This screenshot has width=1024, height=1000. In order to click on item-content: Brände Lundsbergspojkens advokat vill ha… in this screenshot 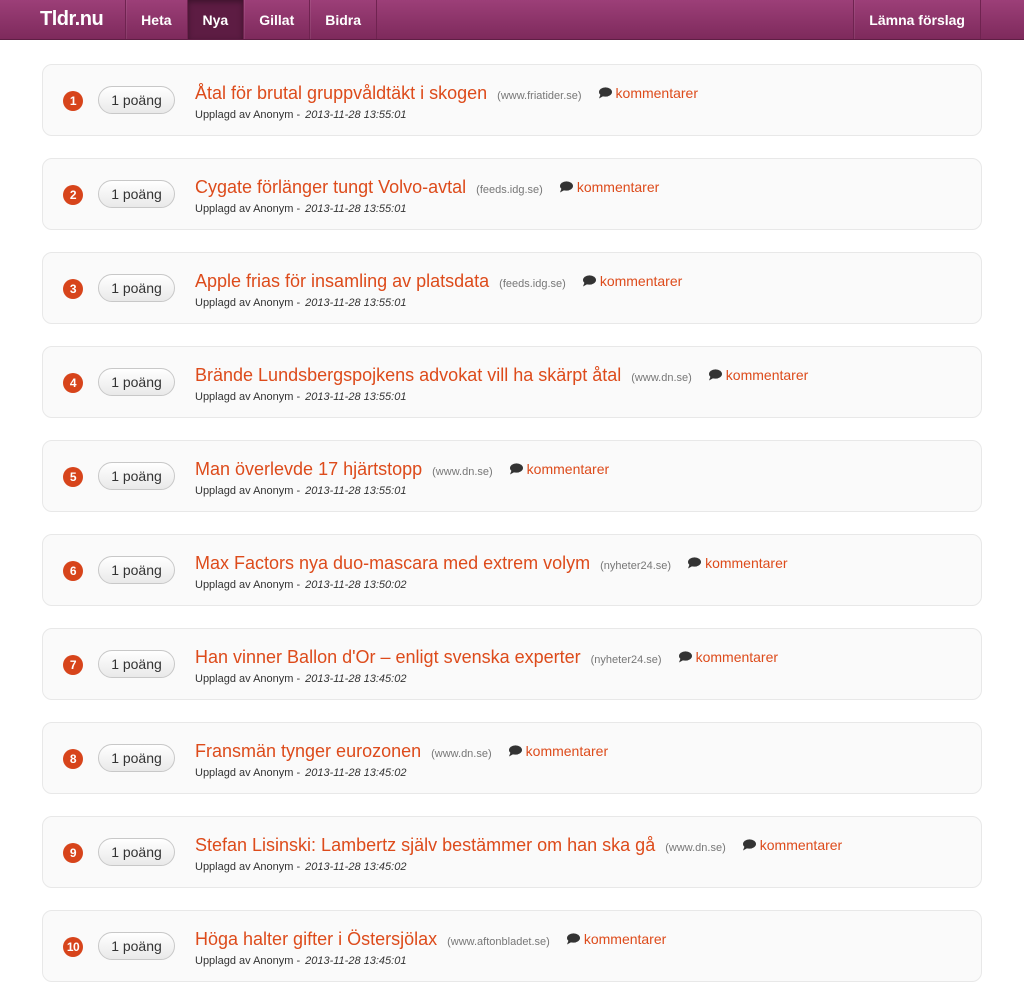, I will do `click(501, 384)`.